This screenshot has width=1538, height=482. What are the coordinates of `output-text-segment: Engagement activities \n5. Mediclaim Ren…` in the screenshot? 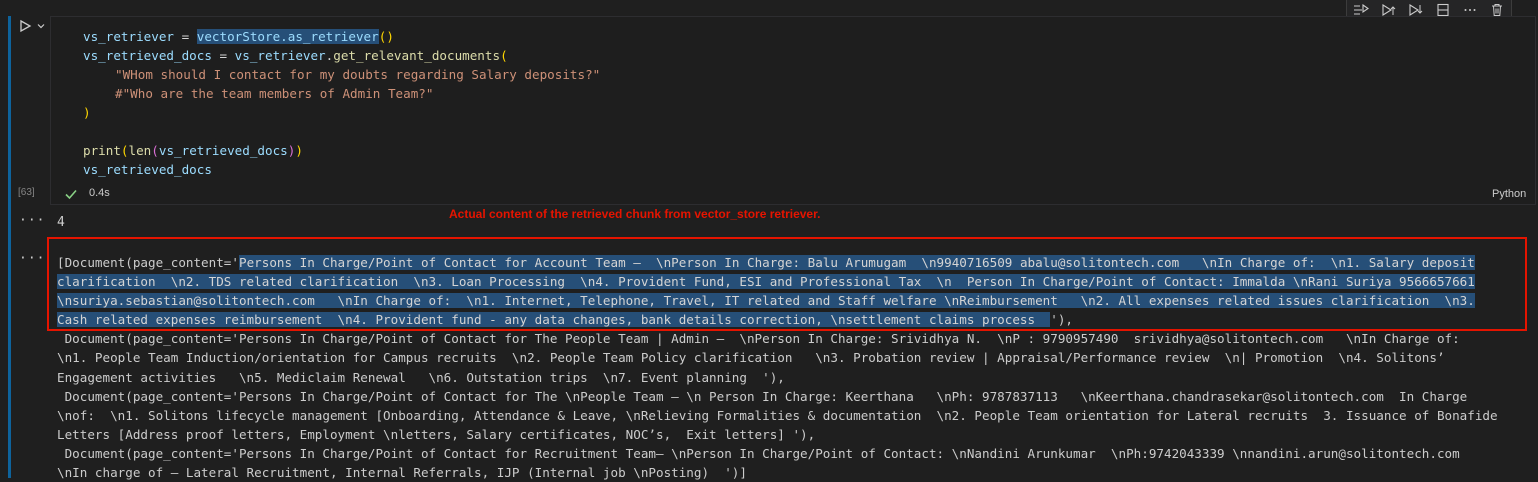 It's located at (421, 377).